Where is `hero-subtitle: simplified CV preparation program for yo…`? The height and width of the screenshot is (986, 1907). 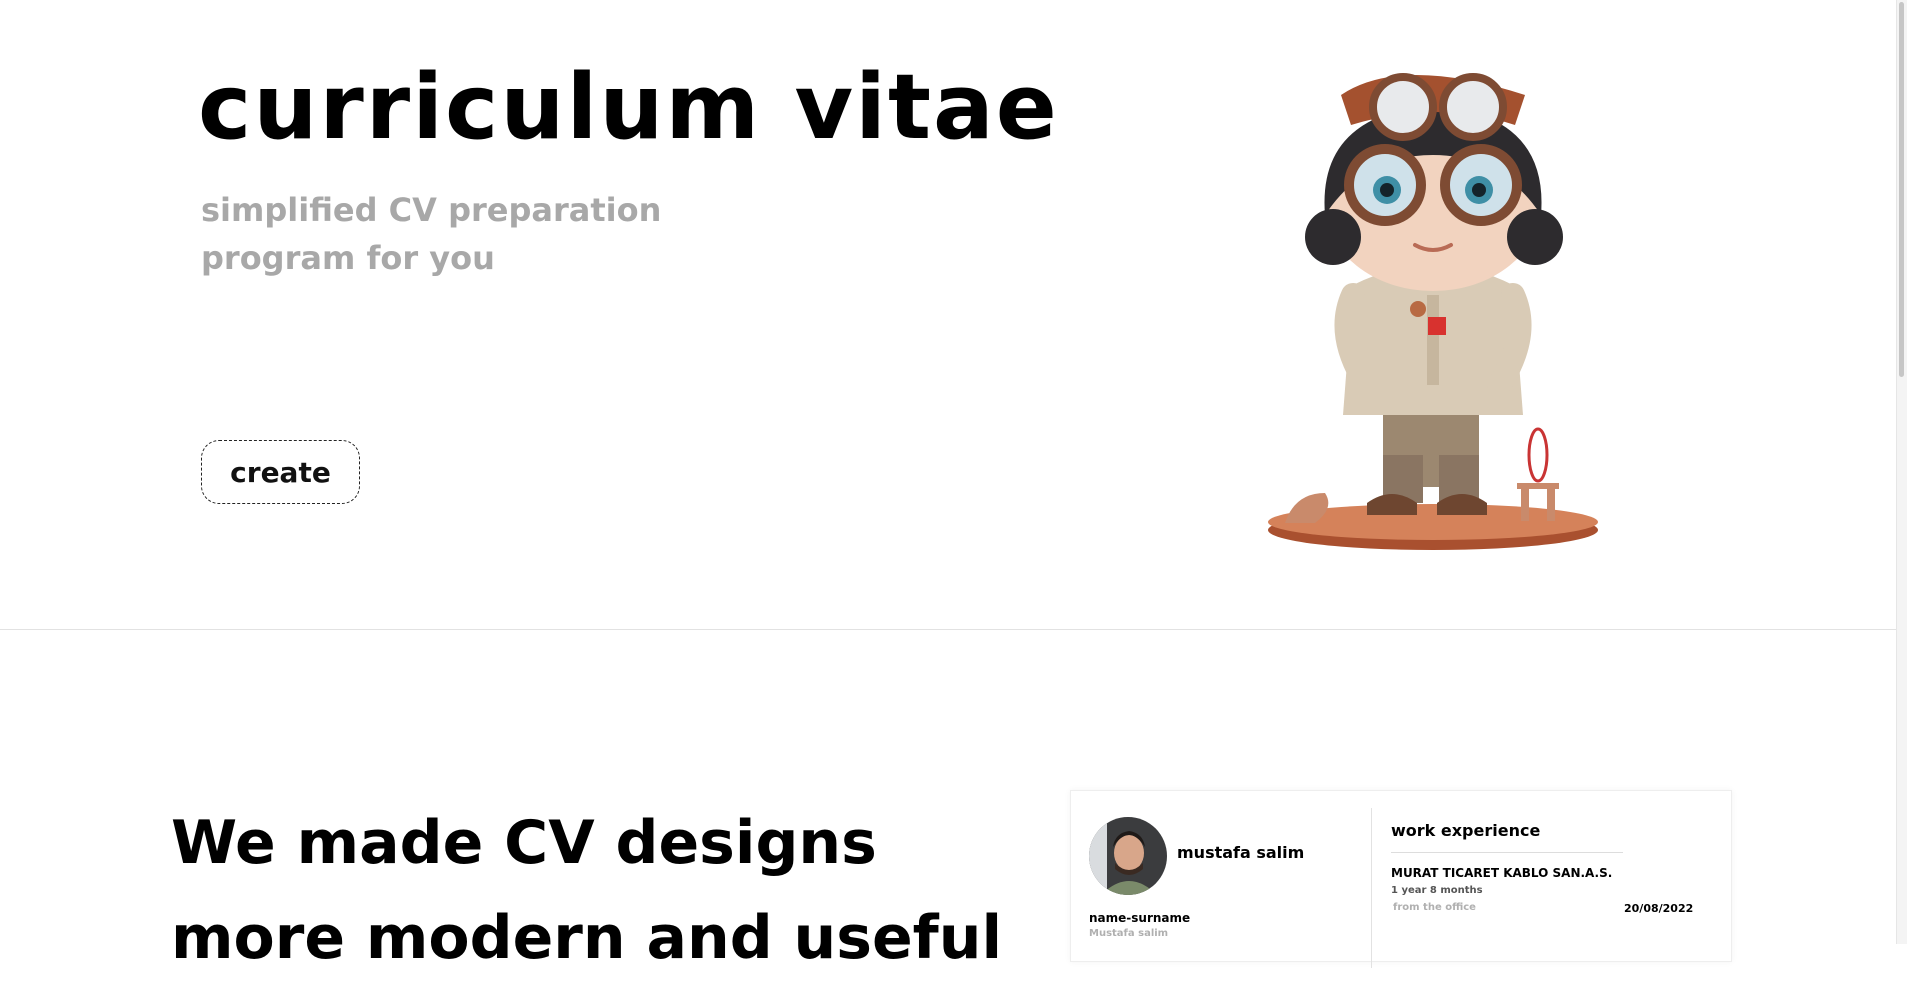 hero-subtitle: simplified CV preparation program for yo… is located at coordinates (431, 234).